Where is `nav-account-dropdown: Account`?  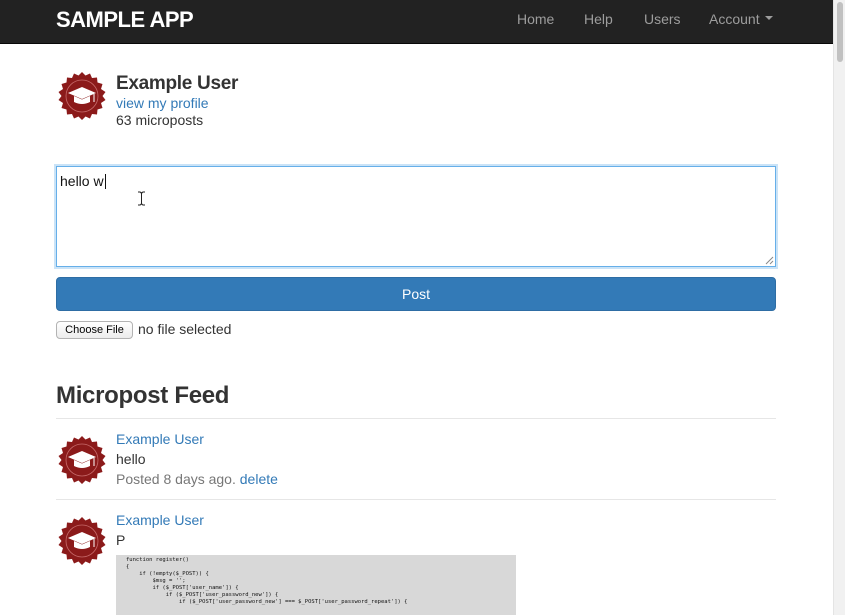 nav-account-dropdown: Account is located at coordinates (741, 19).